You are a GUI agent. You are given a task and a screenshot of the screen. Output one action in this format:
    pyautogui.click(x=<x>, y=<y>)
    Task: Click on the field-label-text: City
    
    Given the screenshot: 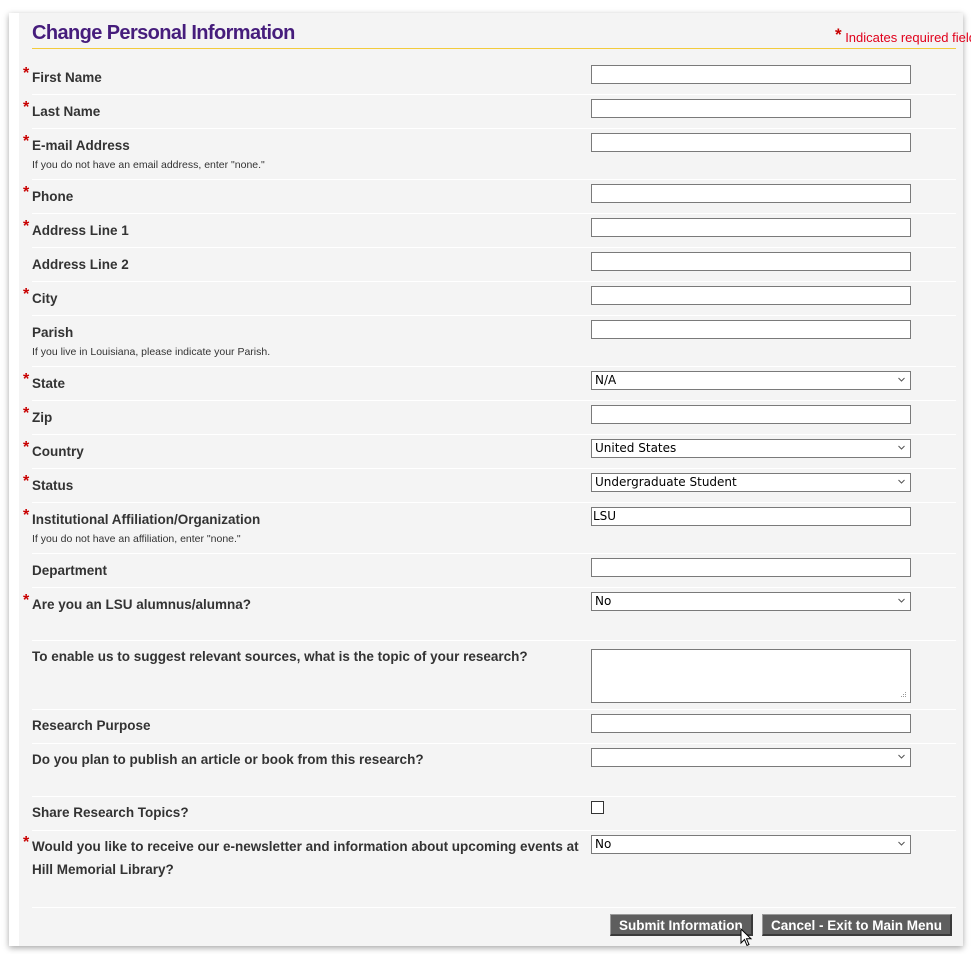 What is the action you would take?
    pyautogui.click(x=45, y=298)
    